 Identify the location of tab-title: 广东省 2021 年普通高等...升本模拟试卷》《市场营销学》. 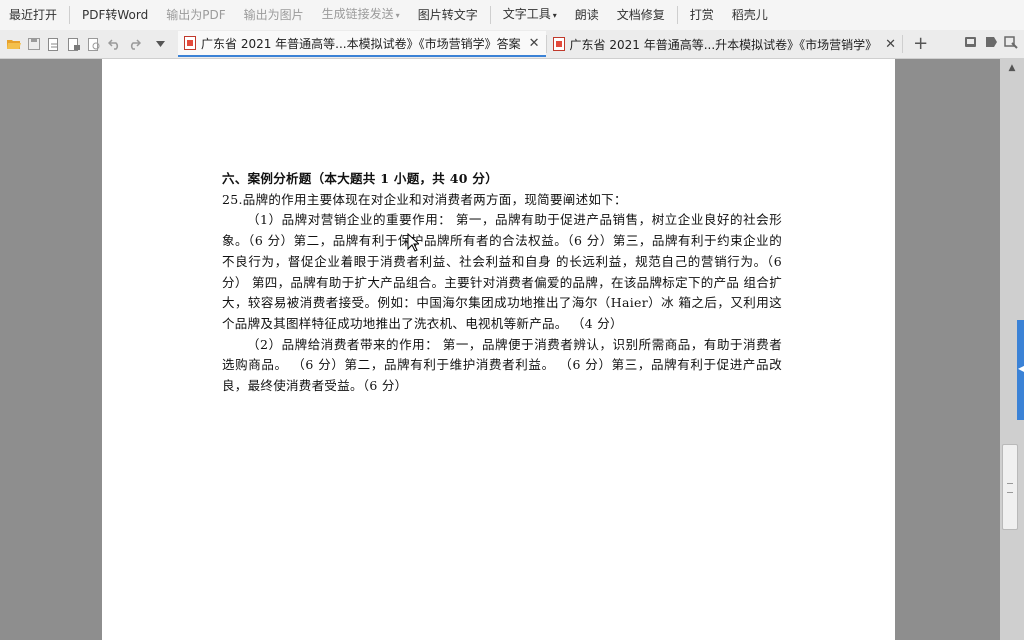
(723, 44).